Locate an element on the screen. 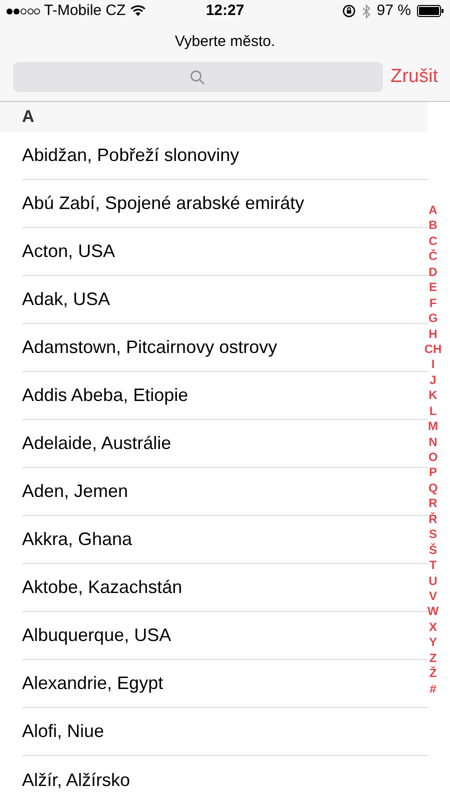 The height and width of the screenshot is (800, 450). city-item: Akkra, Ghana is located at coordinates (77, 539).